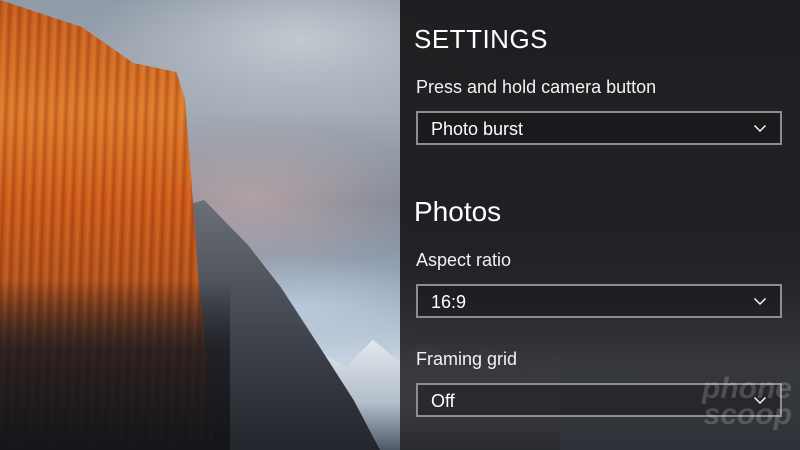 The image size is (800, 450). Describe the element at coordinates (599, 128) in the screenshot. I see `camera-button-dropdown: Photo burst` at that location.